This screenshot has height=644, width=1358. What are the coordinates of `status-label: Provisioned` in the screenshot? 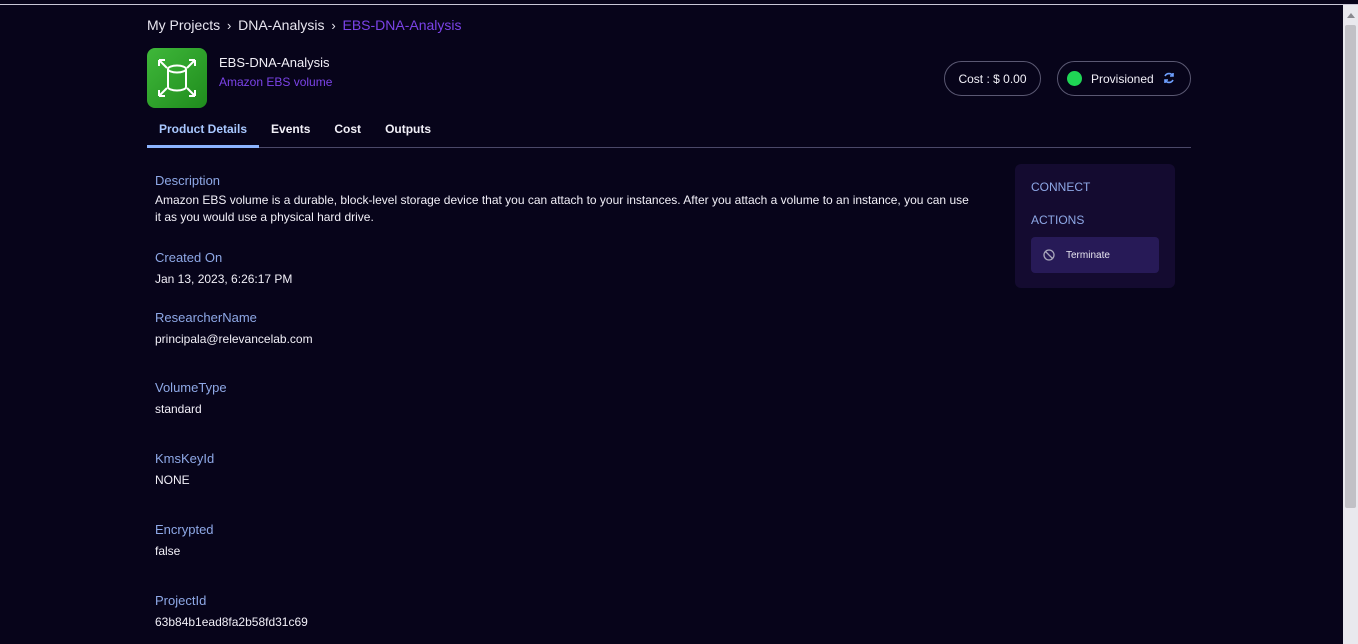 It's located at (1122, 78).